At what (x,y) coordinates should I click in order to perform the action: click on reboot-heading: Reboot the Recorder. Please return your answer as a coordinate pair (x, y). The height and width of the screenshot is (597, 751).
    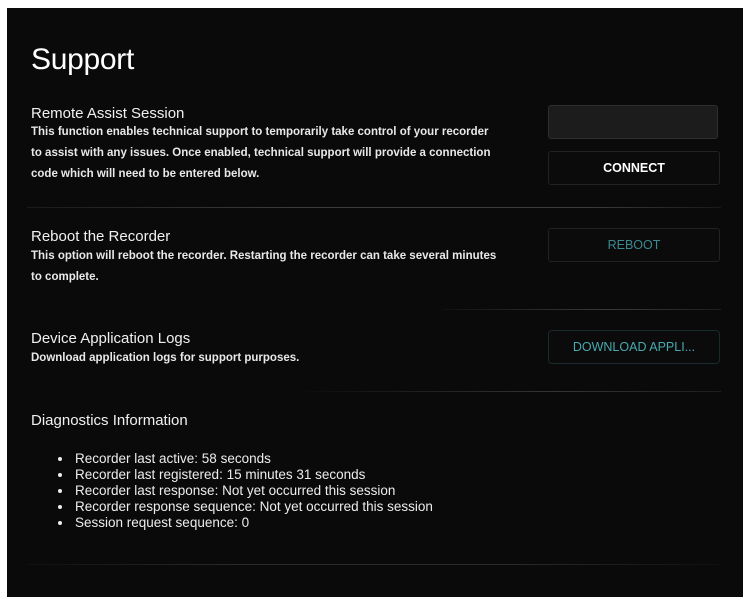
    Looking at the image, I should click on (101, 236).